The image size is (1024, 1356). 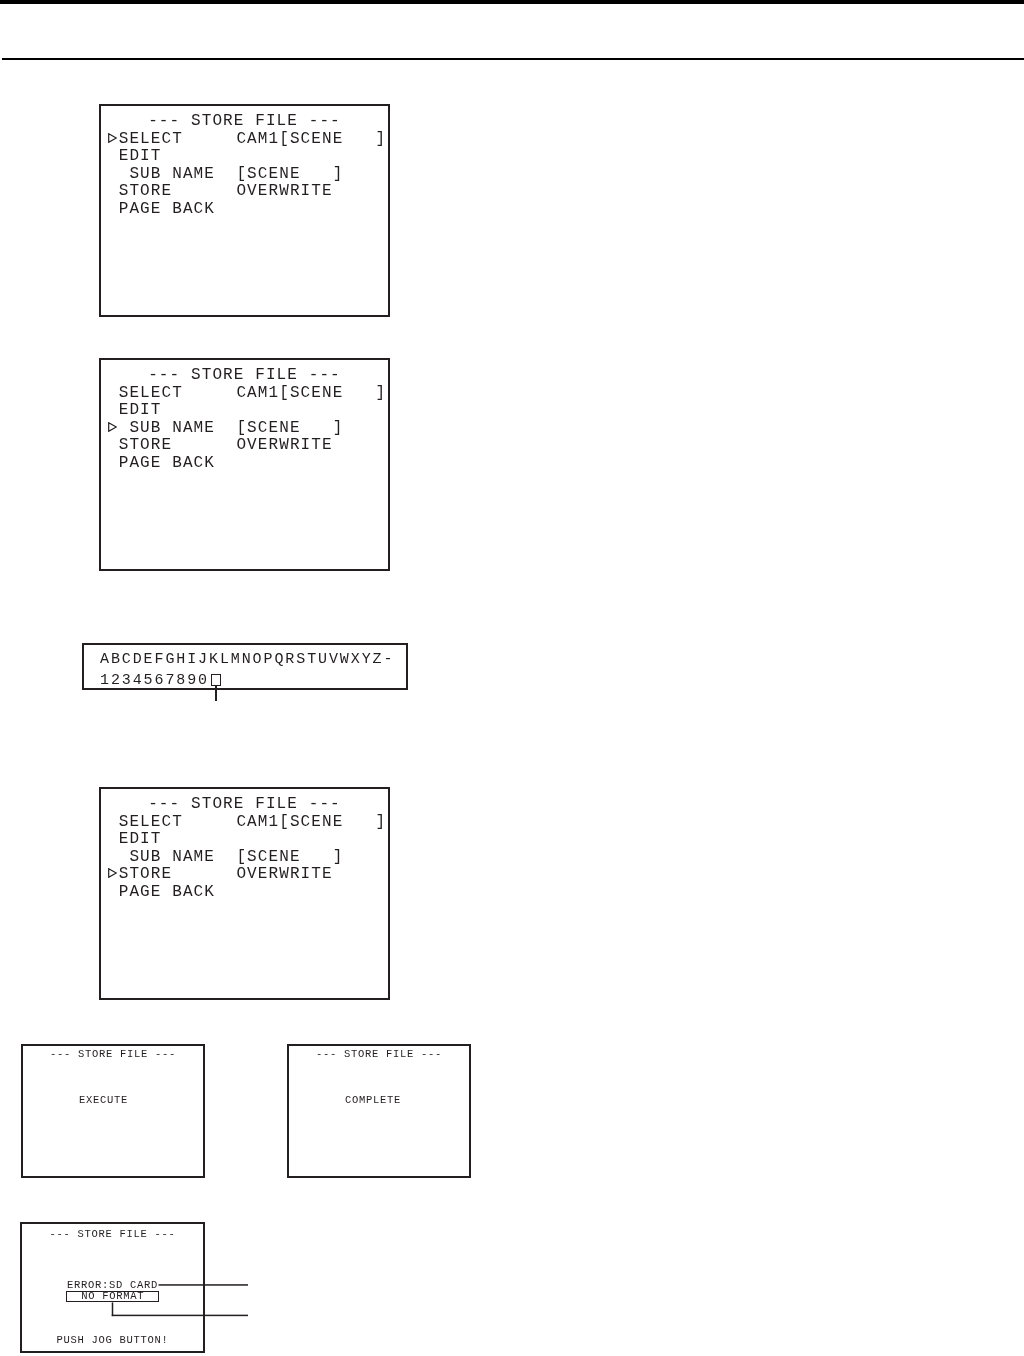 What do you see at coordinates (112, 1297) in the screenshot?
I see `error-text: NO FORMAT` at bounding box center [112, 1297].